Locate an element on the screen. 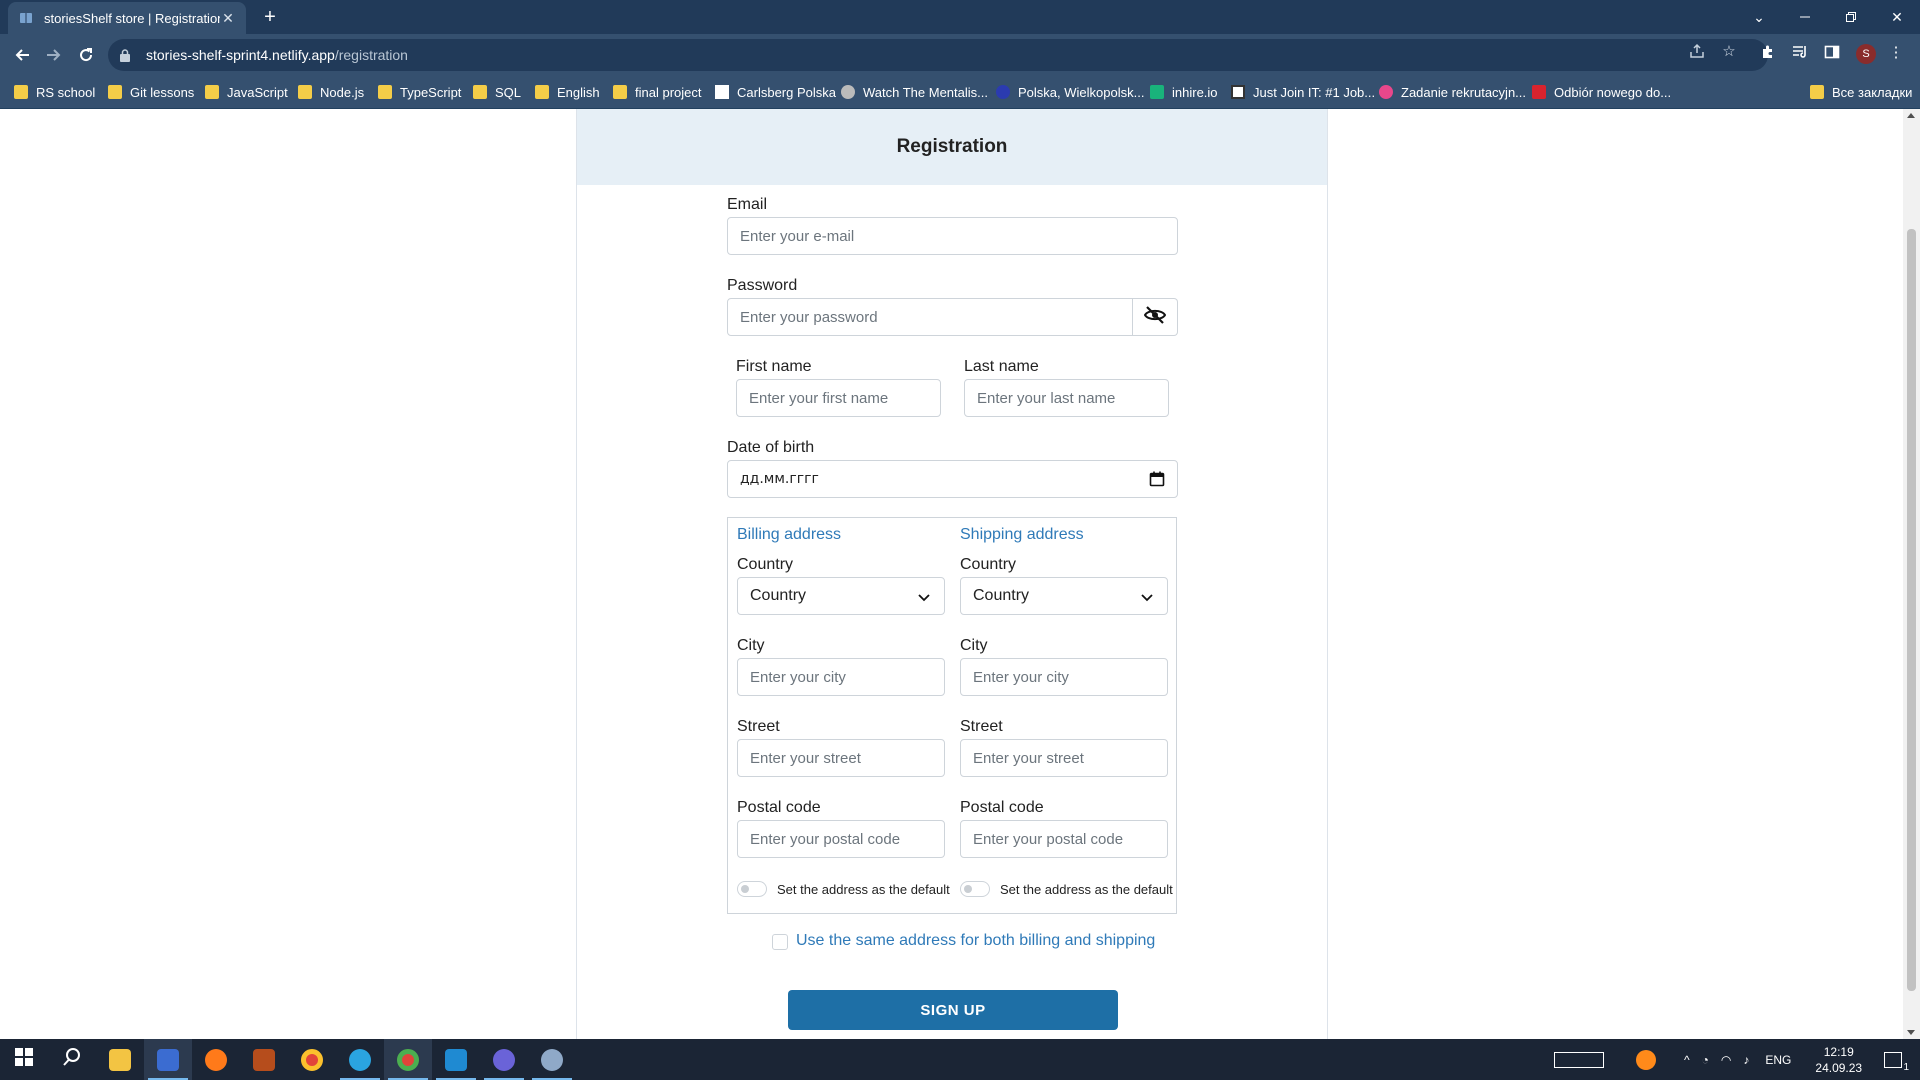  all-bookmarks: Все закладки is located at coordinates (1861, 92).